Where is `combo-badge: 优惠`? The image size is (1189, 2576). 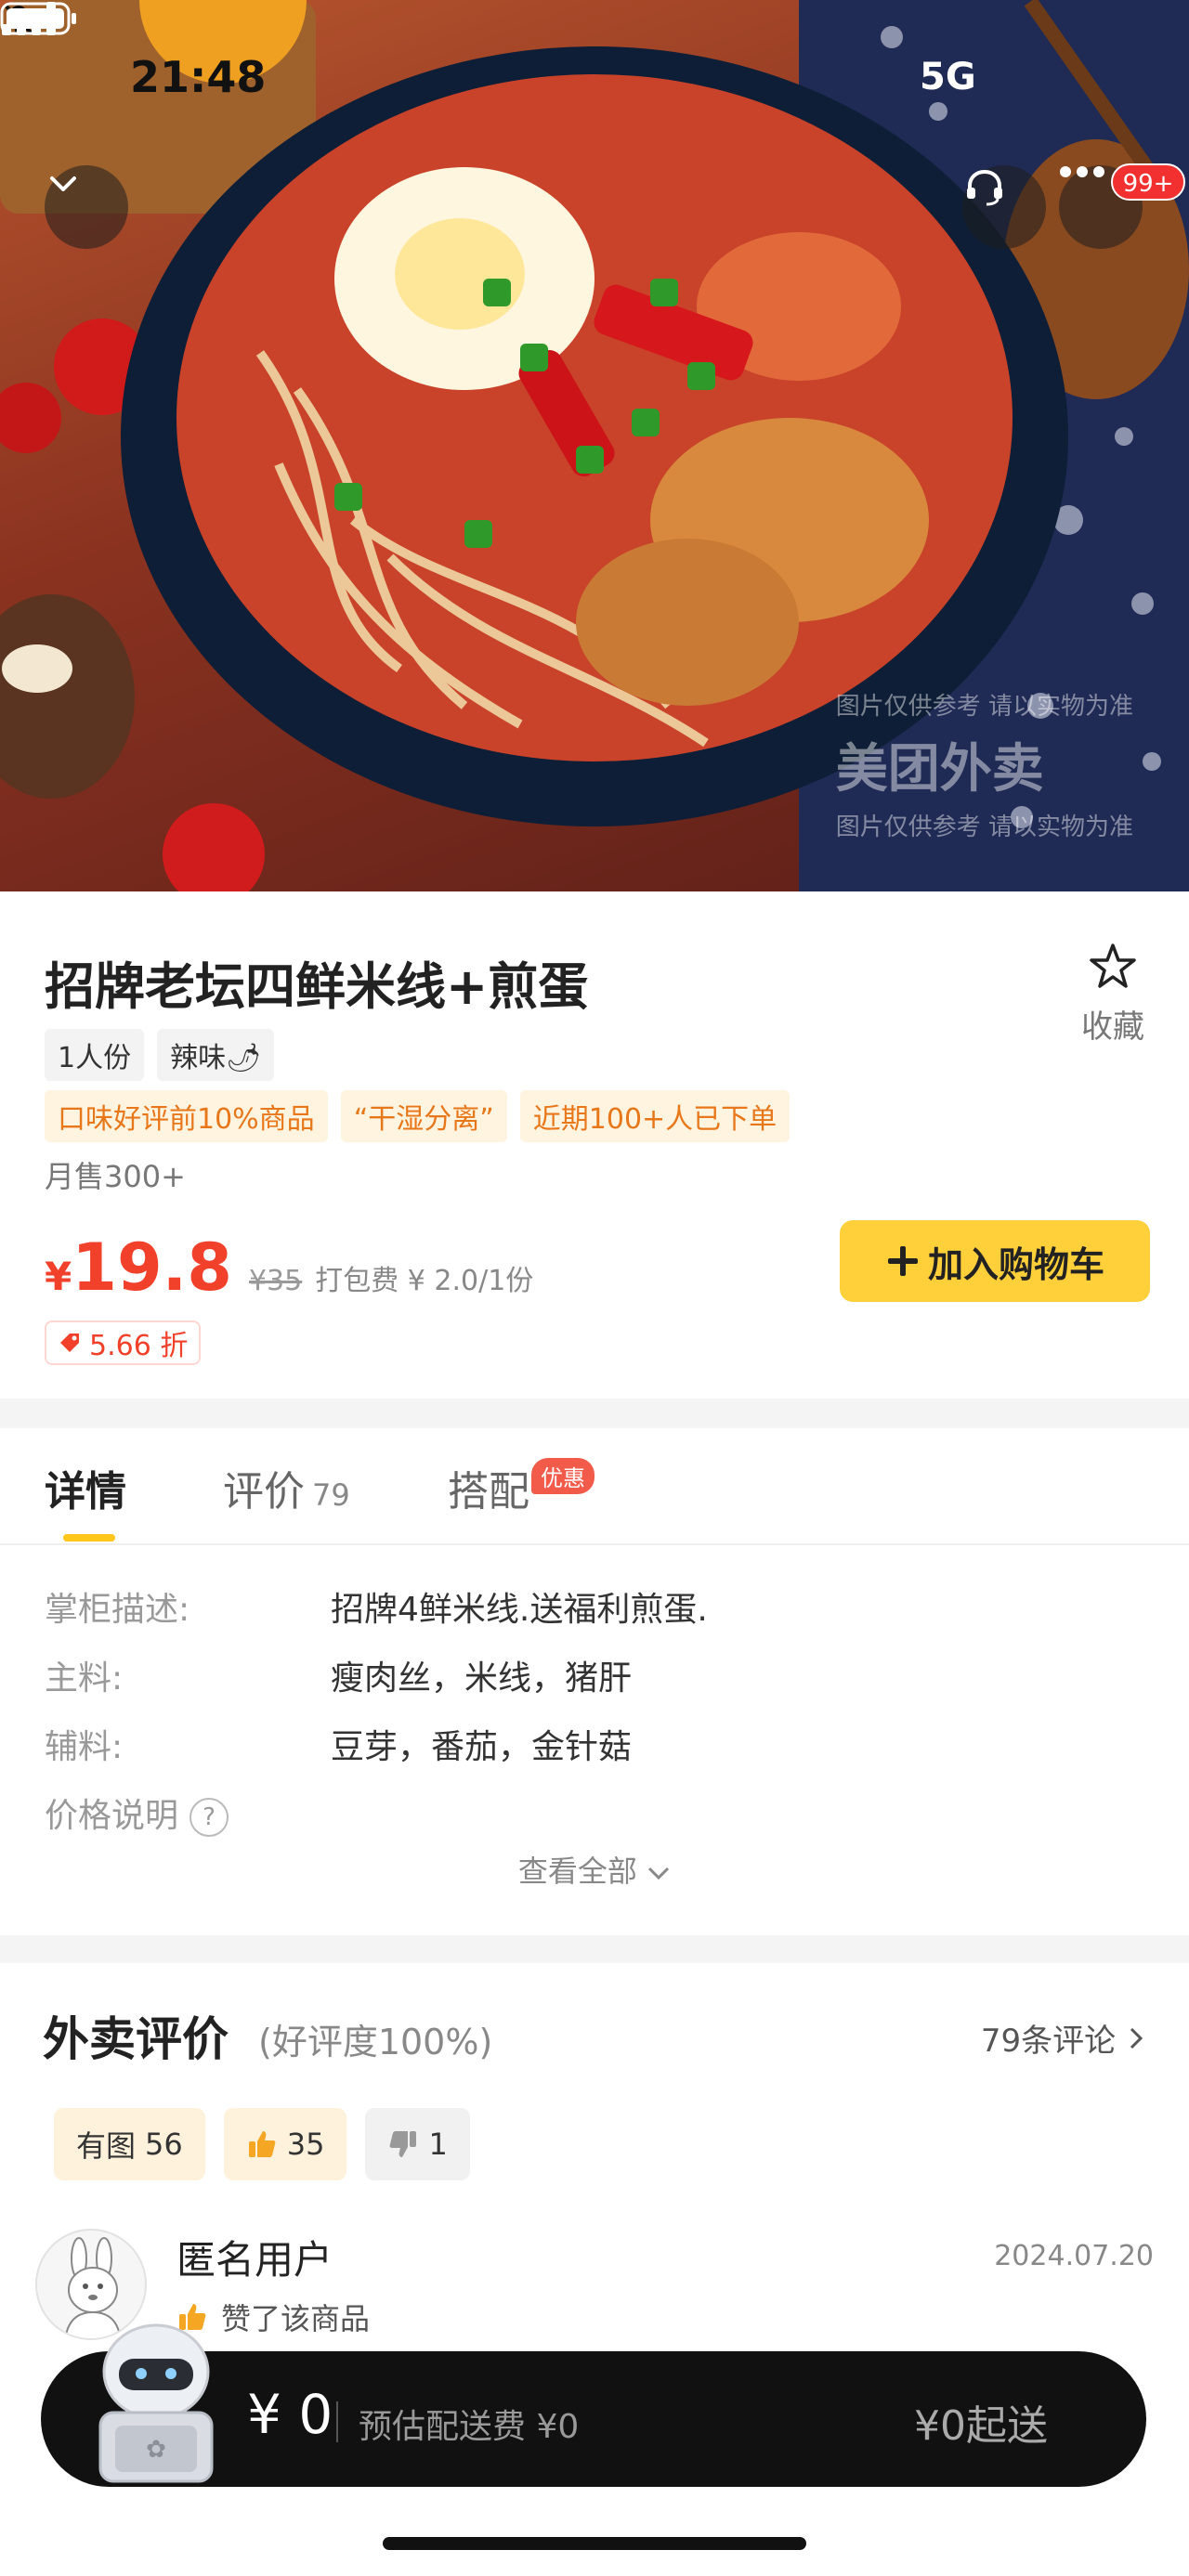 combo-badge: 优惠 is located at coordinates (562, 1476).